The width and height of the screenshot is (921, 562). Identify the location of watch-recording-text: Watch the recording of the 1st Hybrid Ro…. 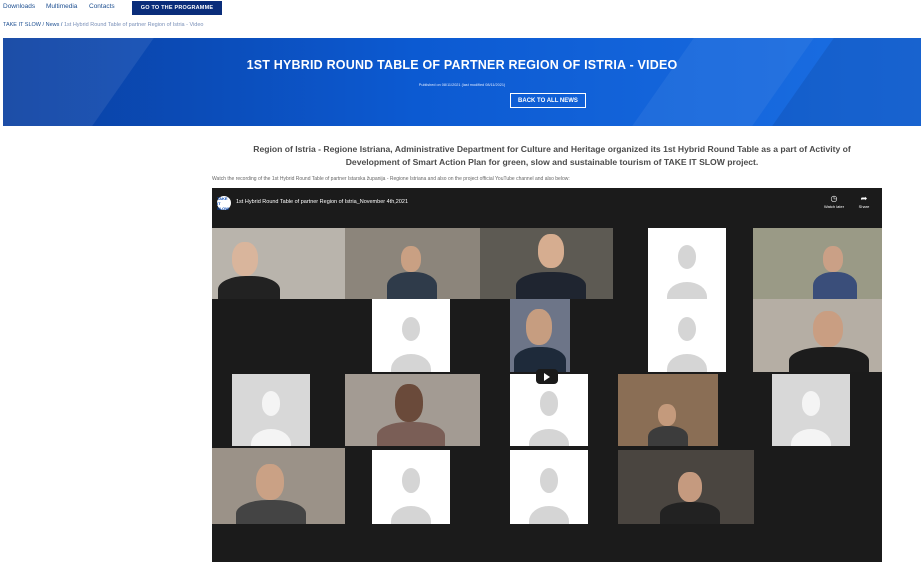
(391, 179).